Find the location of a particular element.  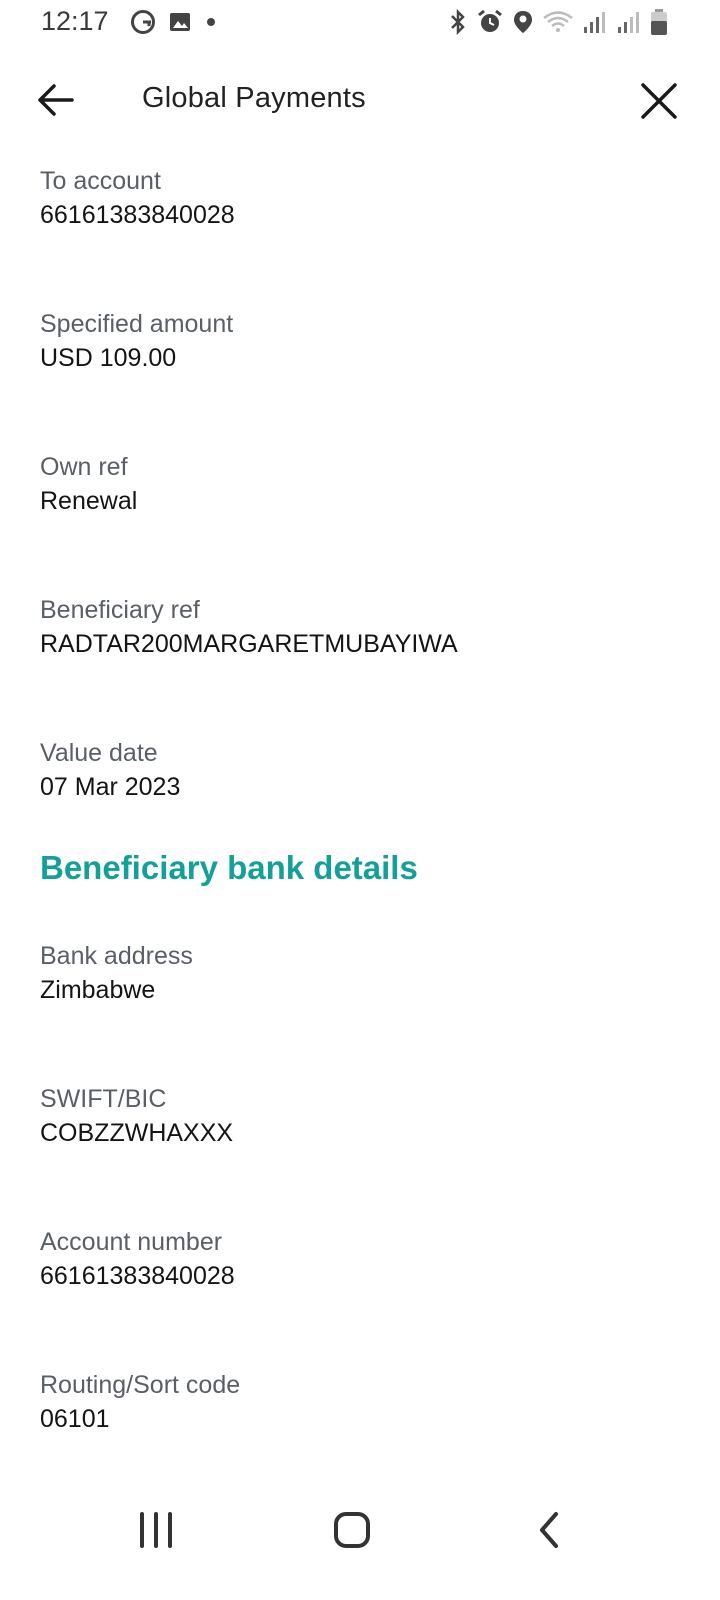

app-bar: Global Payments is located at coordinates (360, 100).